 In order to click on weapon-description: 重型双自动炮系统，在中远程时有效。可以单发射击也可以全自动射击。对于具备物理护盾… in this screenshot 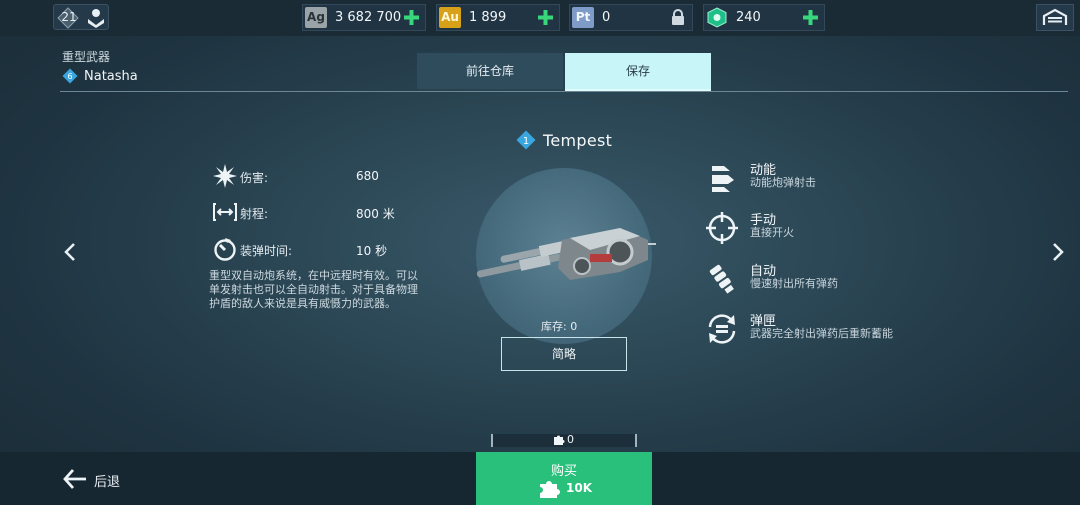, I will do `click(313, 289)`.